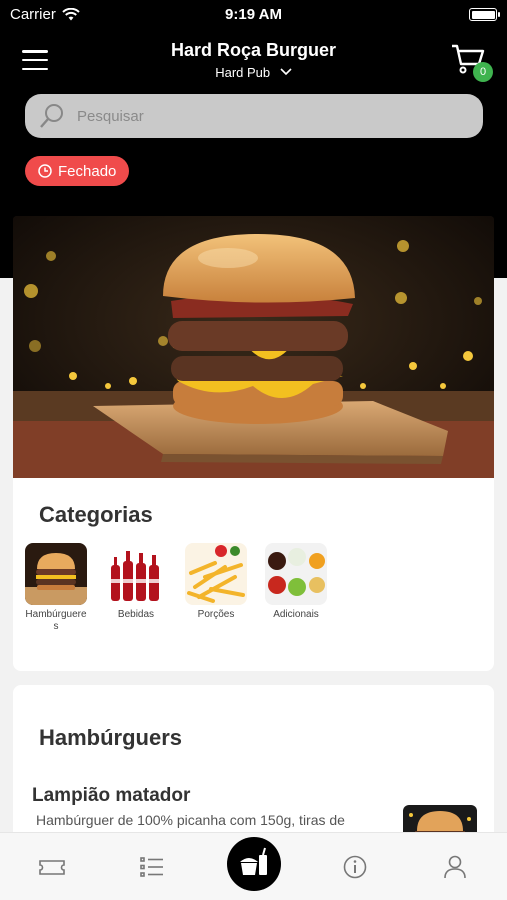  Describe the element at coordinates (296, 574) in the screenshot. I see `sauces-photo-icon` at that location.